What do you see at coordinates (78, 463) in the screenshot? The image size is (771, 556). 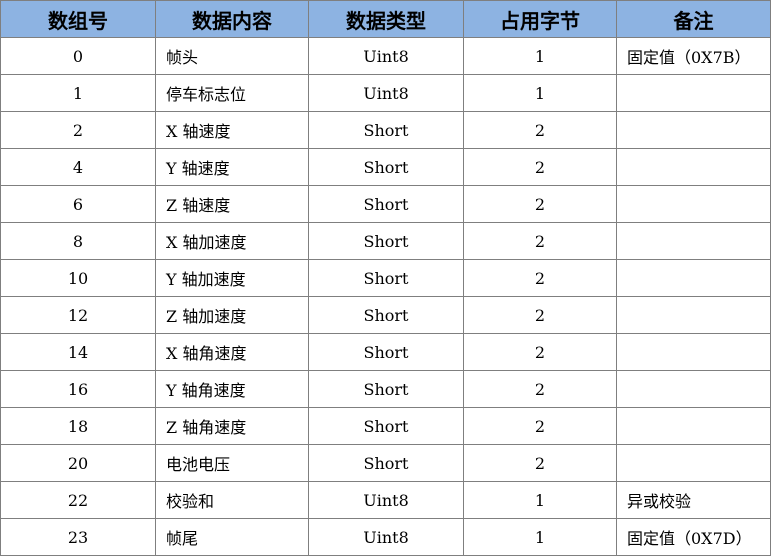 I see `cell-index: 20` at bounding box center [78, 463].